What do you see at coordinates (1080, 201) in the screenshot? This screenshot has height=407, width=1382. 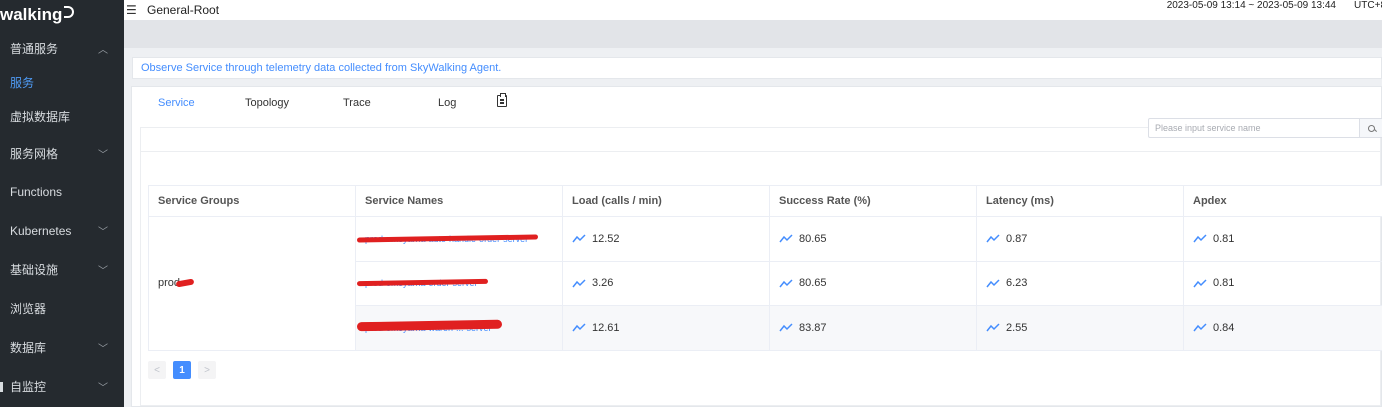 I see `col-header-latency: Latency (ms)` at bounding box center [1080, 201].